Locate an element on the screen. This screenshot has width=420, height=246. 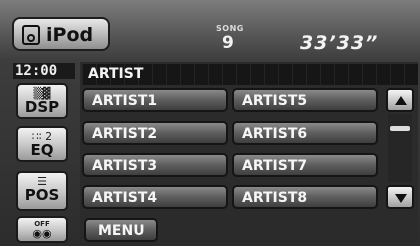
speaker-off-button: OFF ◉◉ is located at coordinates (42, 229).